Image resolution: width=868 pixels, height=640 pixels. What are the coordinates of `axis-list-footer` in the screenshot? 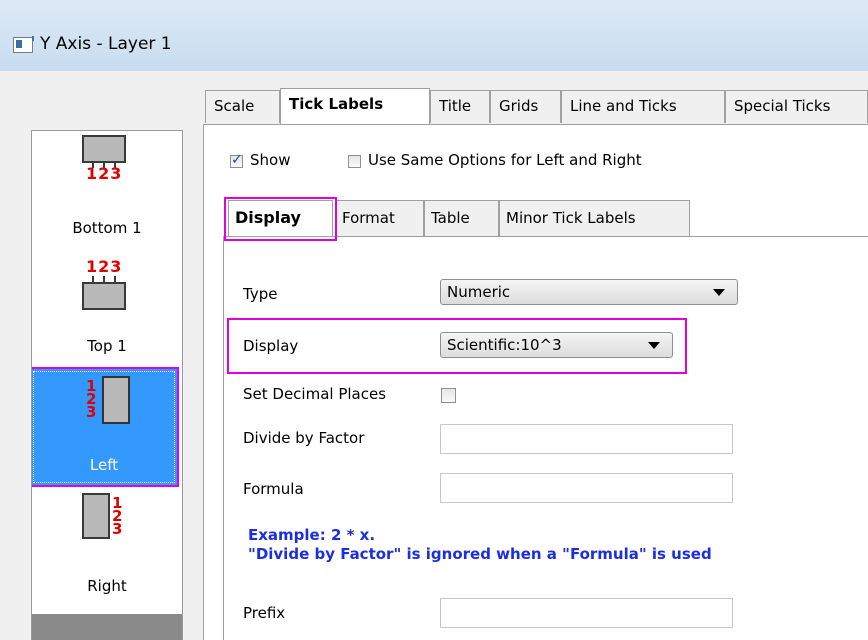 It's located at (107, 627).